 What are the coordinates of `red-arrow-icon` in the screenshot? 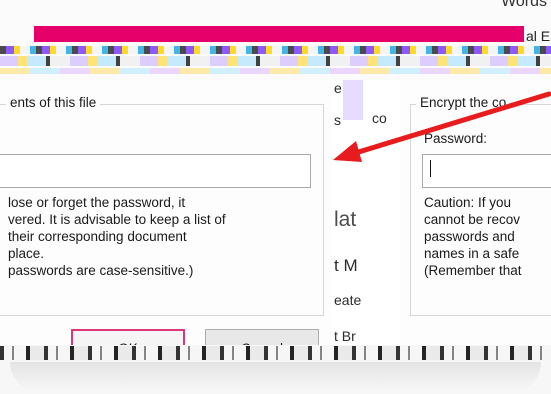 It's located at (442, 126).